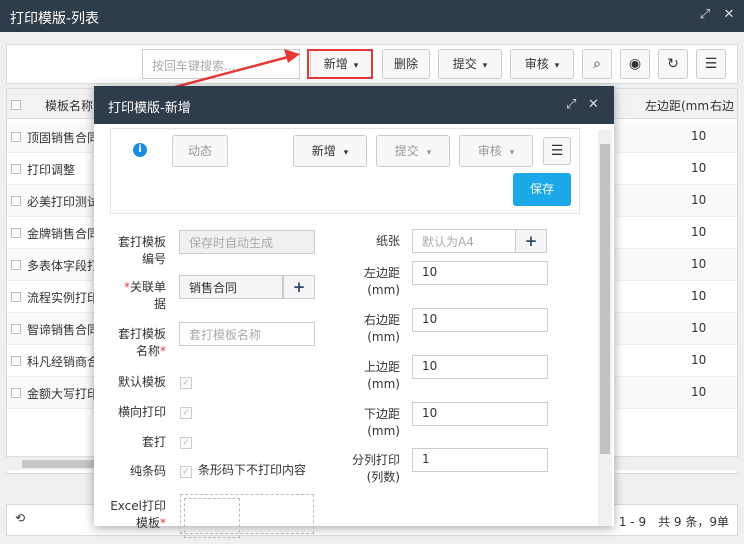  I want to click on columns-label: 分列打印(列数), so click(375, 468).